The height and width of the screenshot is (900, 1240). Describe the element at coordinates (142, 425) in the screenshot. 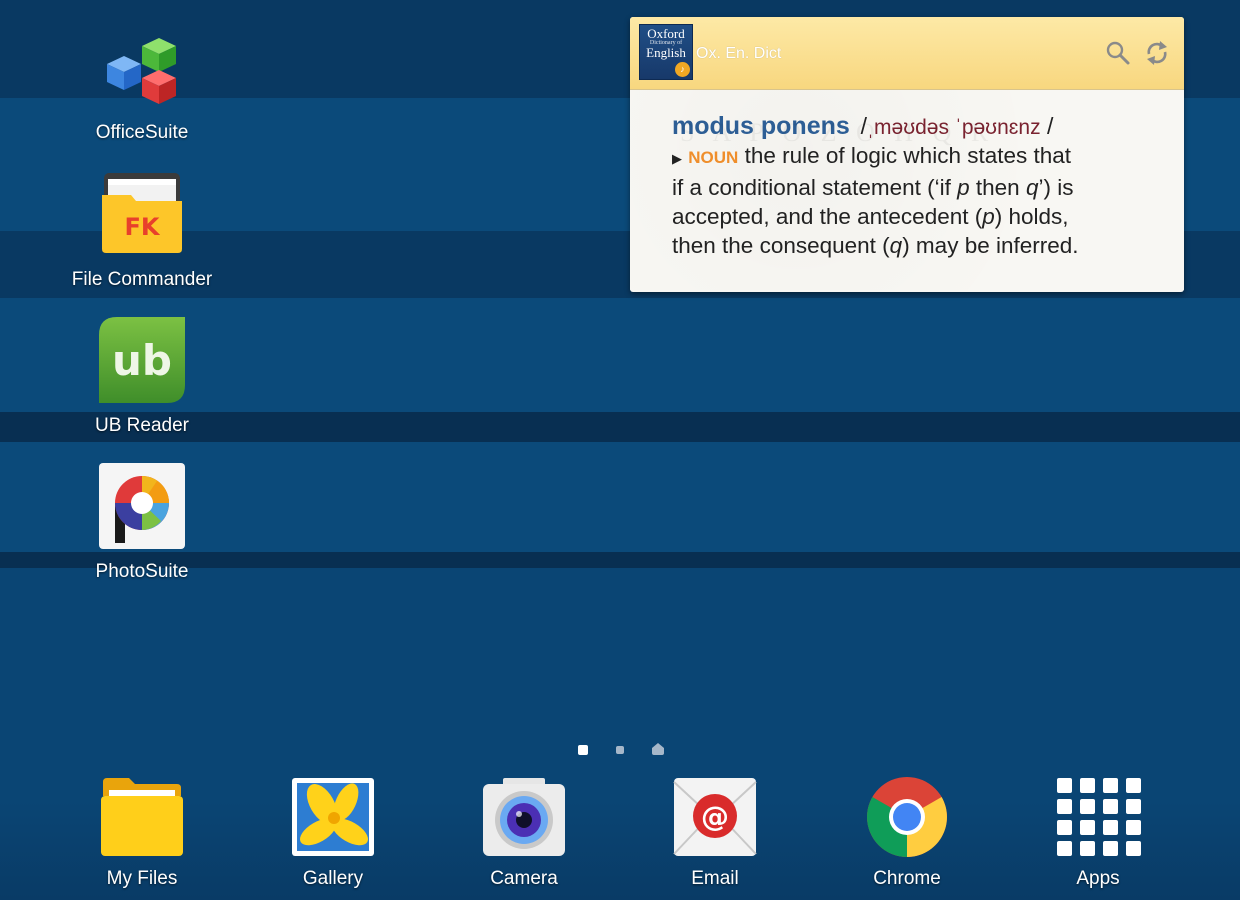

I see `app-label: UB Reader` at that location.